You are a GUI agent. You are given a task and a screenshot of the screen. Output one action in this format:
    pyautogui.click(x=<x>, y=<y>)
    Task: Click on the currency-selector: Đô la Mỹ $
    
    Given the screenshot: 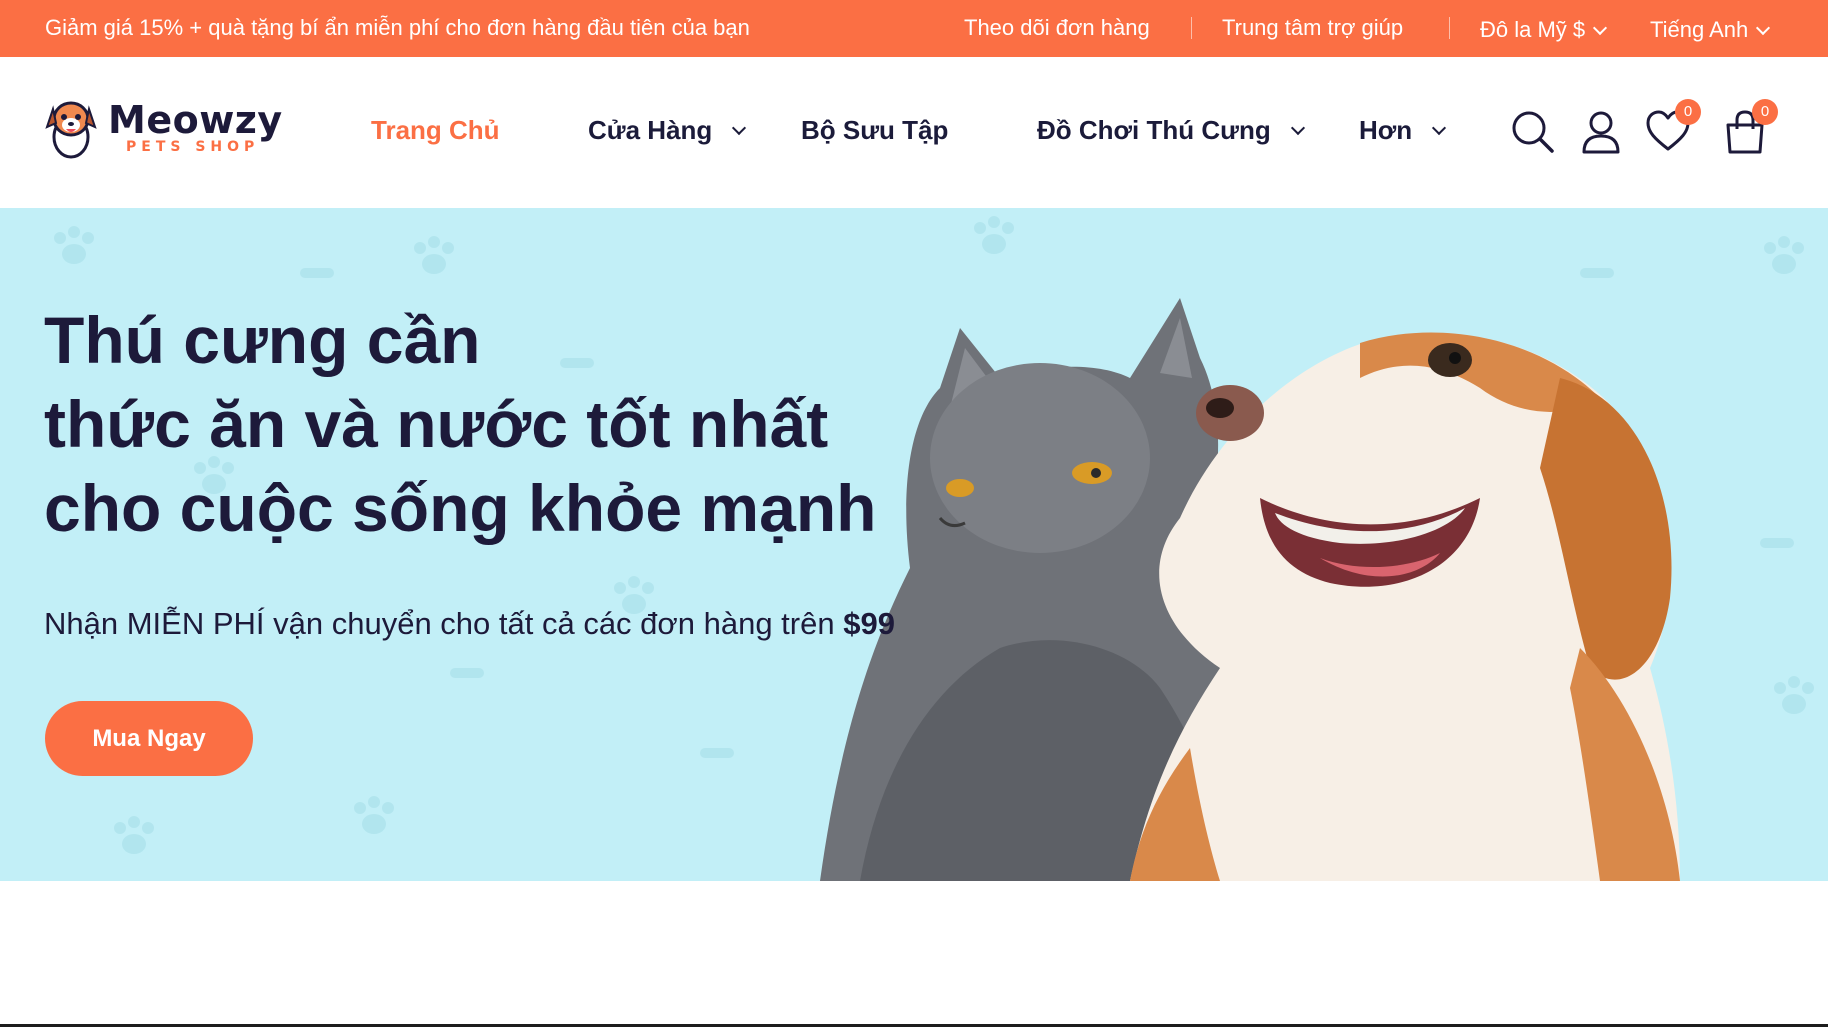 What is the action you would take?
    pyautogui.click(x=1544, y=30)
    